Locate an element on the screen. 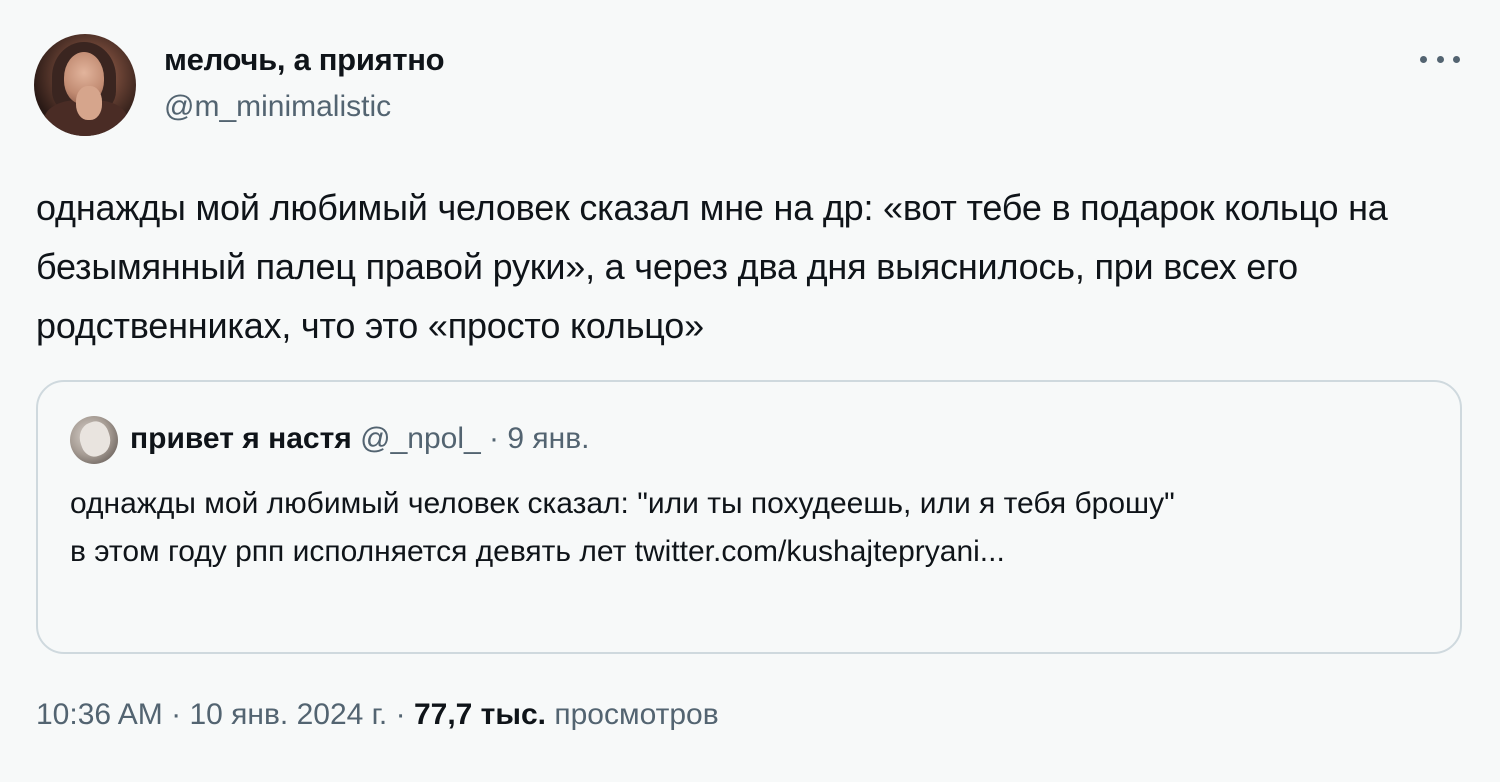 Image resolution: width=1500 pixels, height=782 pixels. views-count: 77,7 тыс. is located at coordinates (480, 714).